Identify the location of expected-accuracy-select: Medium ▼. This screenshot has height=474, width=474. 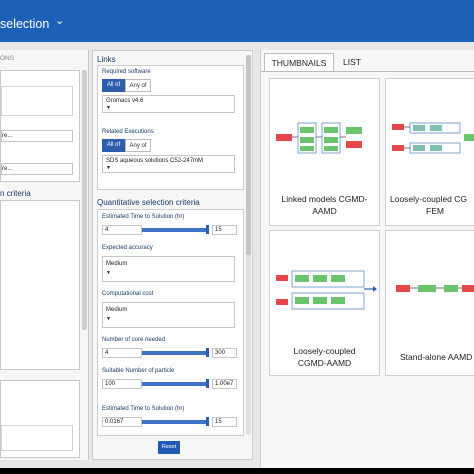
(168, 269).